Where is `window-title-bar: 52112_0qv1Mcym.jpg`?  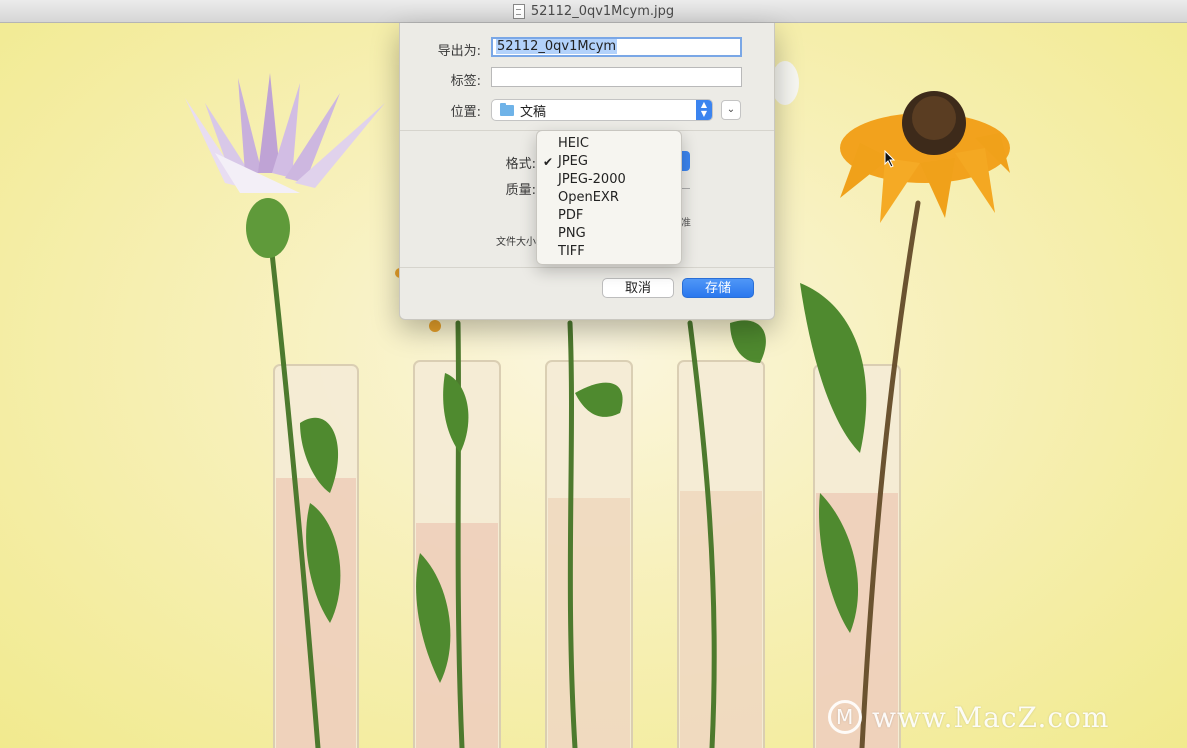 window-title-bar: 52112_0qv1Mcym.jpg is located at coordinates (593, 11).